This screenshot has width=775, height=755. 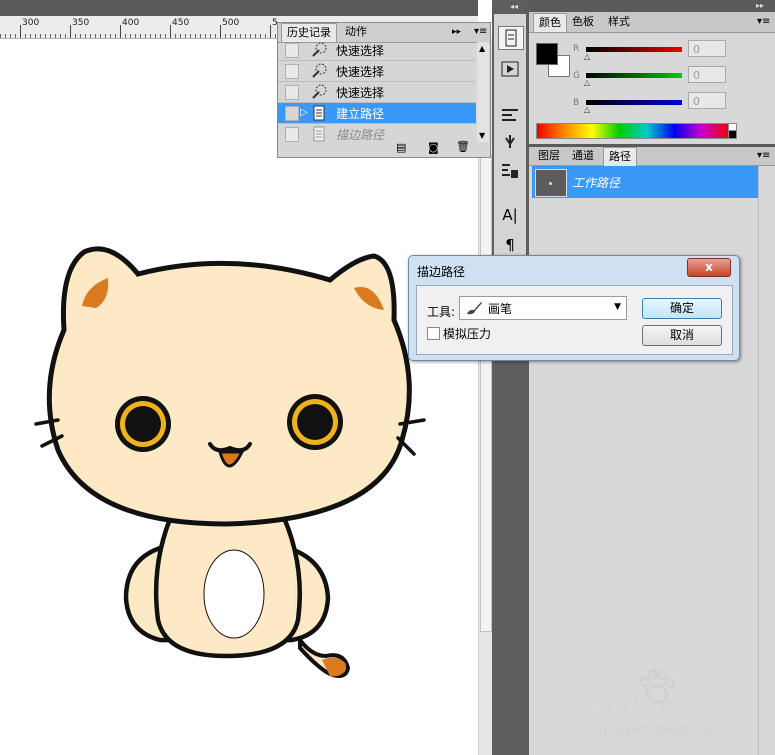 What do you see at coordinates (633, 131) in the screenshot?
I see `color-spectrum-ramp` at bounding box center [633, 131].